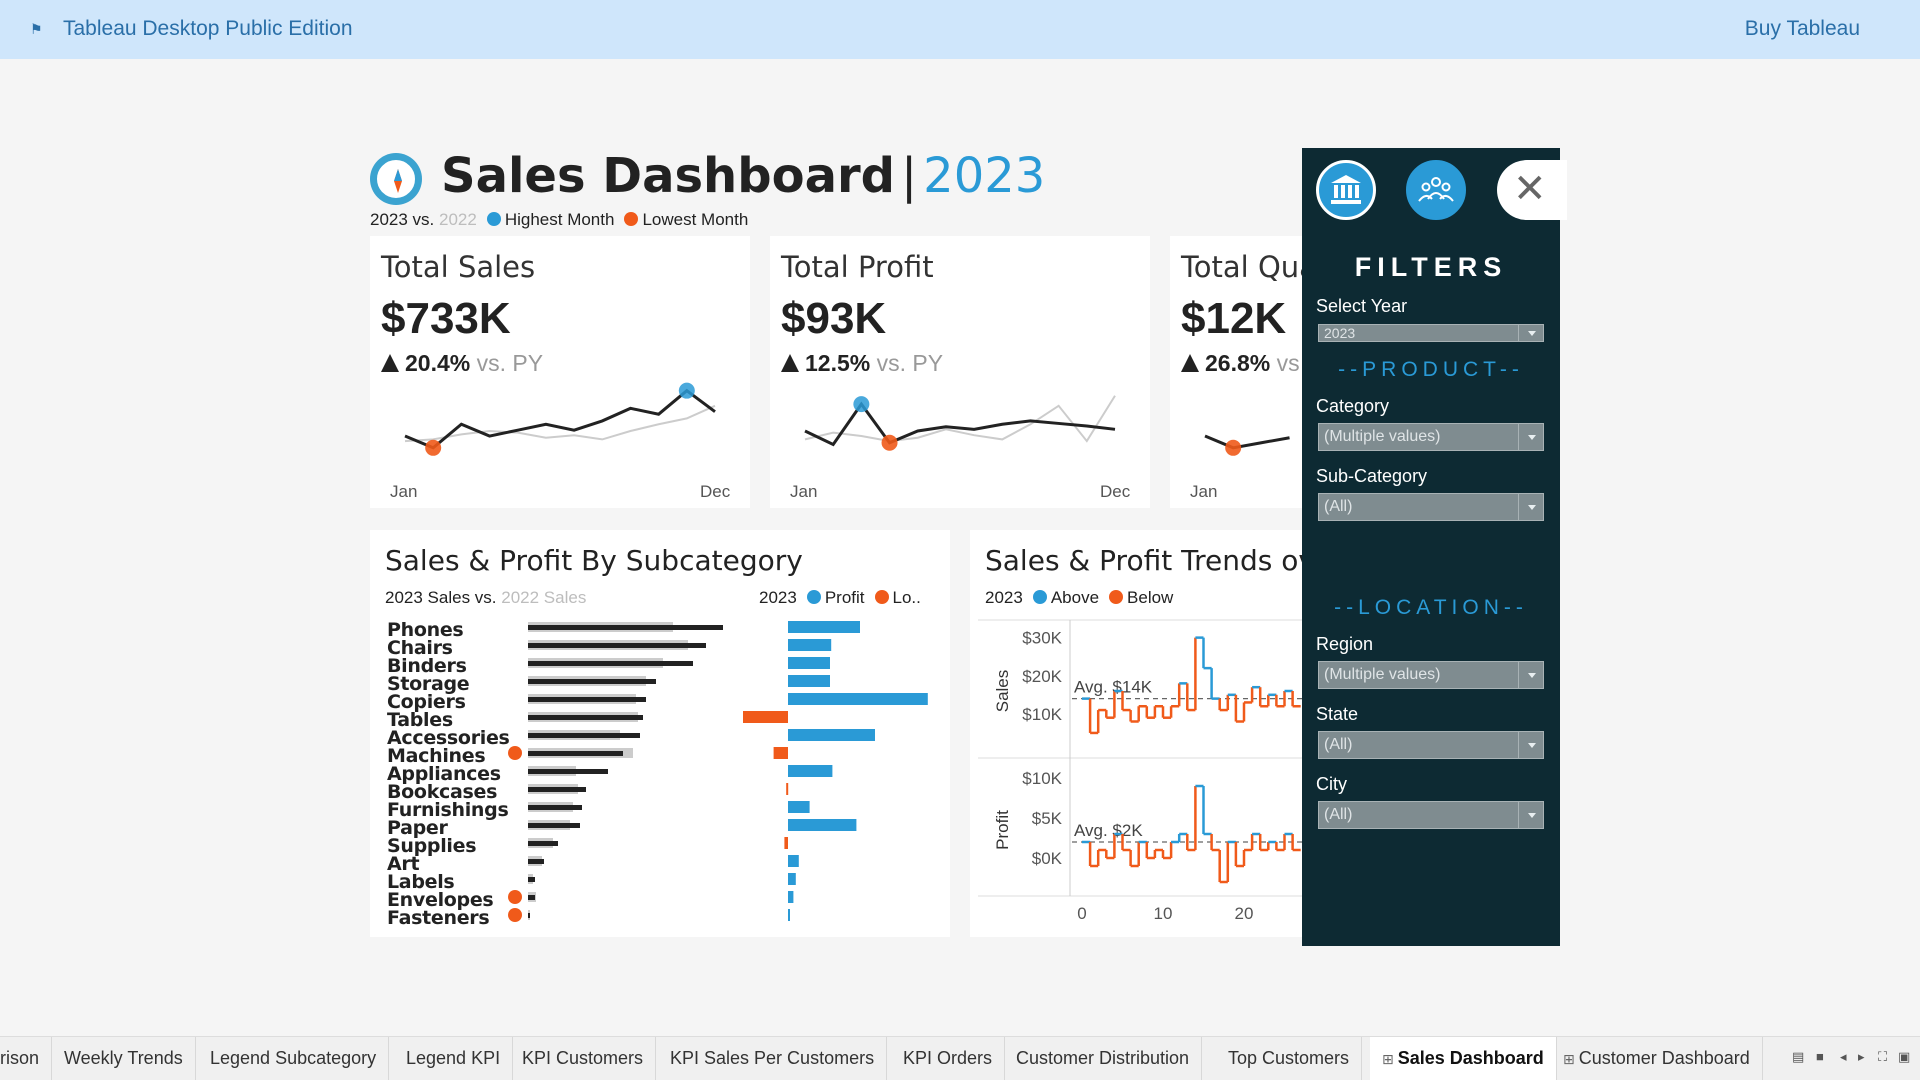  I want to click on compare-current: 2023 vs., so click(402, 219).